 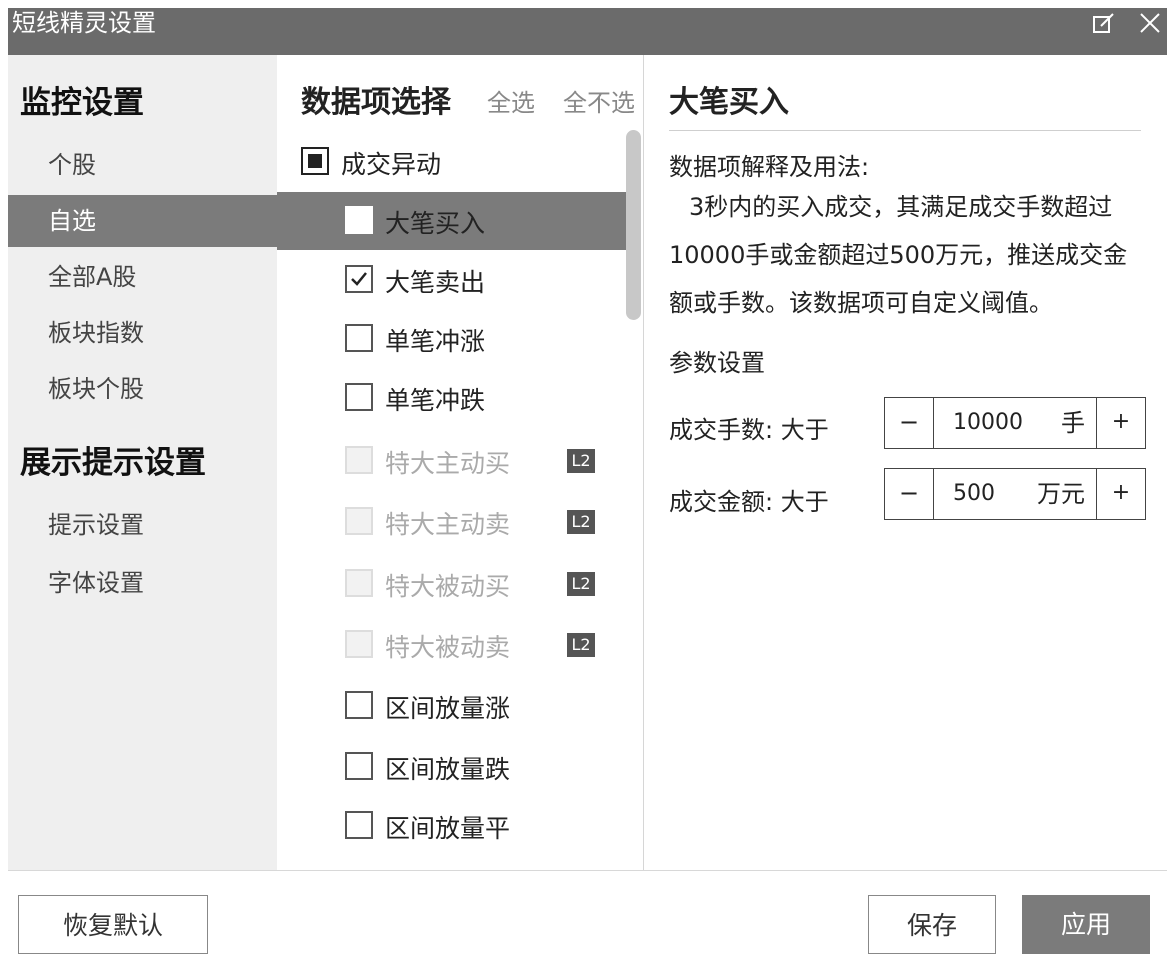 I want to click on item-label: 区间放量涨, so click(x=448, y=708).